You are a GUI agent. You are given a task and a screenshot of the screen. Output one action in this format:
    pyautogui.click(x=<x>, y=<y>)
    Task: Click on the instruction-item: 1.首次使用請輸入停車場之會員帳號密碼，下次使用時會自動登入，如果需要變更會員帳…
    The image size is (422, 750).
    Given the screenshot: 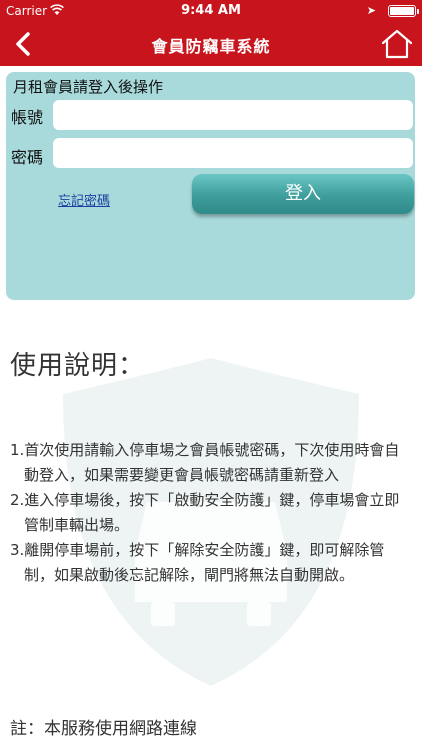 What is the action you would take?
    pyautogui.click(x=205, y=462)
    